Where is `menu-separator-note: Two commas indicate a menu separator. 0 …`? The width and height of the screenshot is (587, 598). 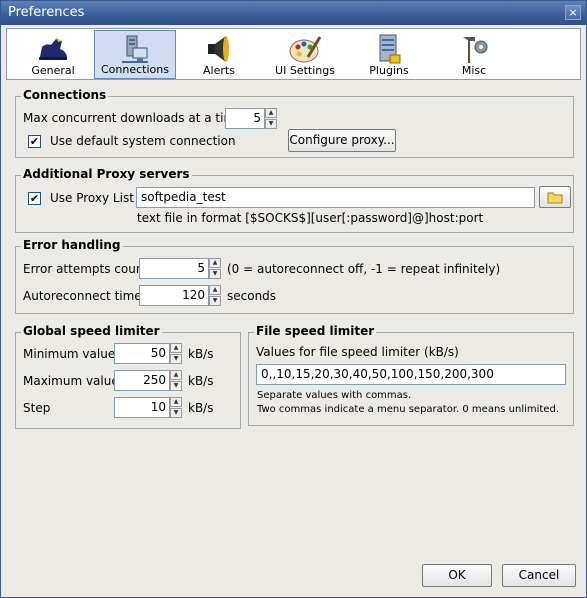 menu-separator-note: Two commas indicate a menu separator. 0 … is located at coordinates (408, 409).